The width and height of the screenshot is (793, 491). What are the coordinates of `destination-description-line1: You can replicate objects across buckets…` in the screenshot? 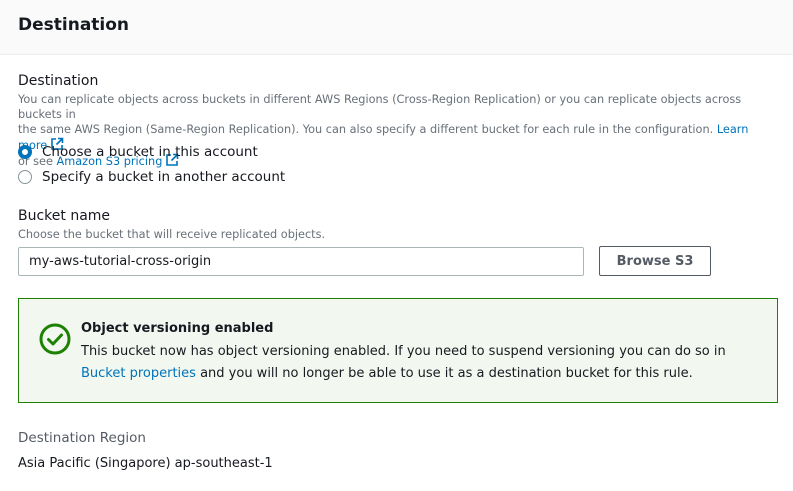 It's located at (380, 107).